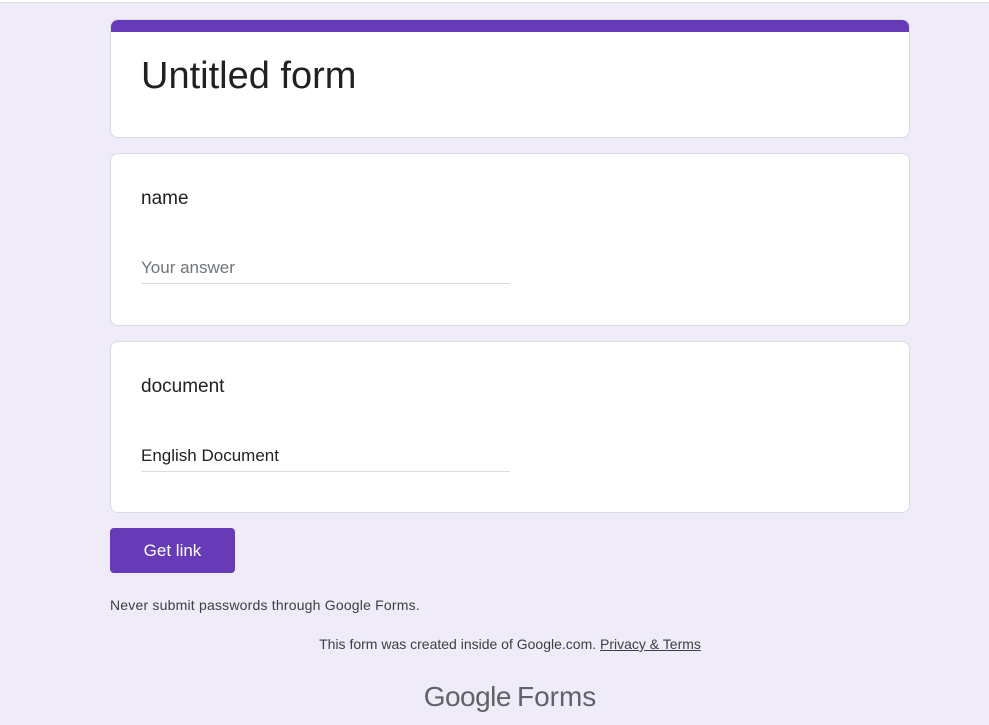 The width and height of the screenshot is (989, 725). I want to click on get-link-button: Get link, so click(172, 550).